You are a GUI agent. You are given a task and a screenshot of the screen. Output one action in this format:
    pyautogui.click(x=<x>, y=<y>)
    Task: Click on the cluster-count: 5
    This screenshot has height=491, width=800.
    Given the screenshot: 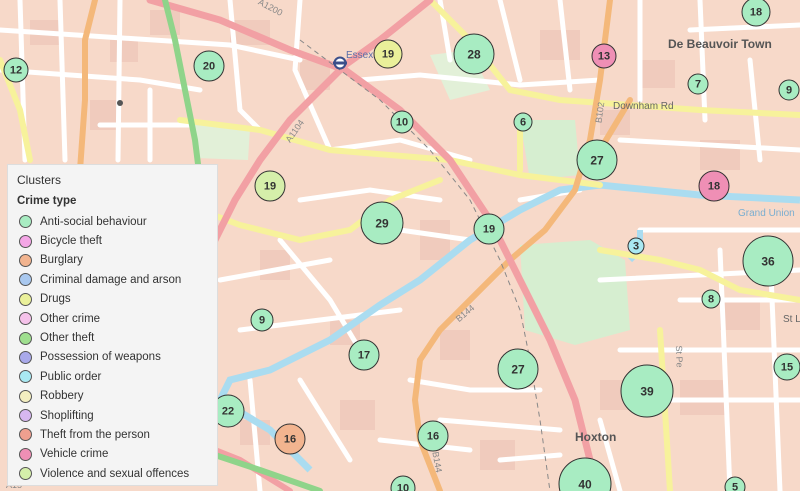 What is the action you would take?
    pyautogui.click(x=735, y=486)
    